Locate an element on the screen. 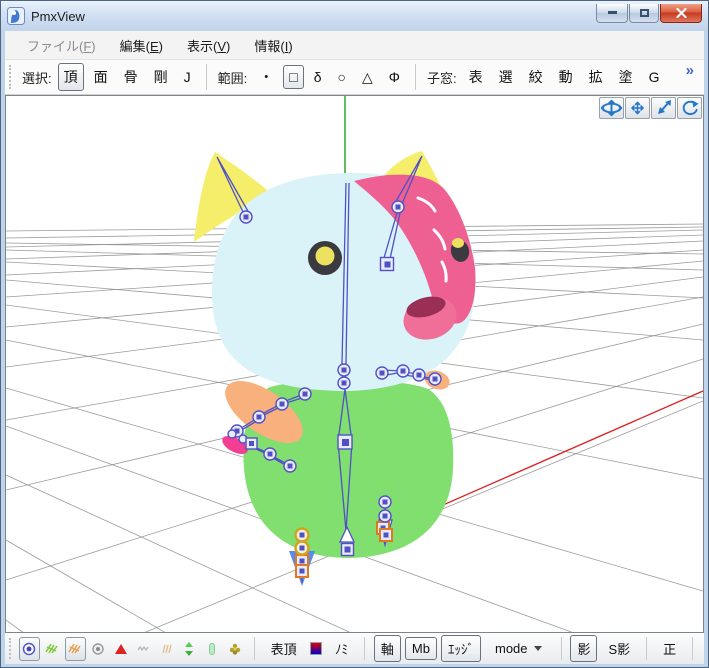  viewport-nav-buttons is located at coordinates (650, 108).